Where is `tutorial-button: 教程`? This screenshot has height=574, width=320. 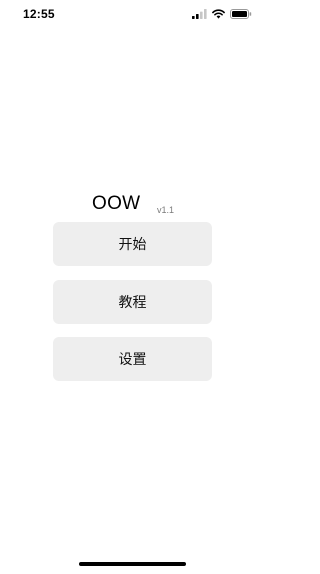 tutorial-button: 教程 is located at coordinates (132, 302).